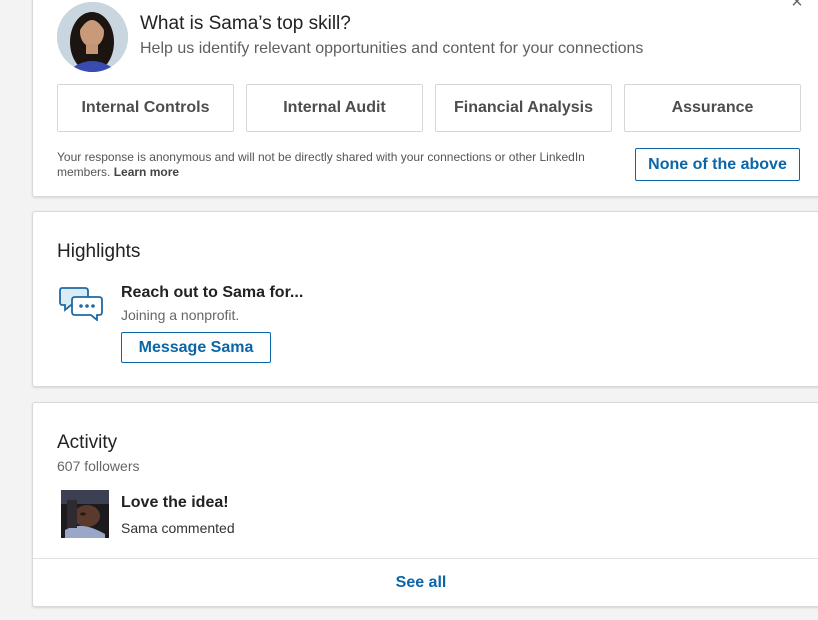 The image size is (818, 620). Describe the element at coordinates (146, 172) in the screenshot. I see `learn-more-link: Learn more` at that location.